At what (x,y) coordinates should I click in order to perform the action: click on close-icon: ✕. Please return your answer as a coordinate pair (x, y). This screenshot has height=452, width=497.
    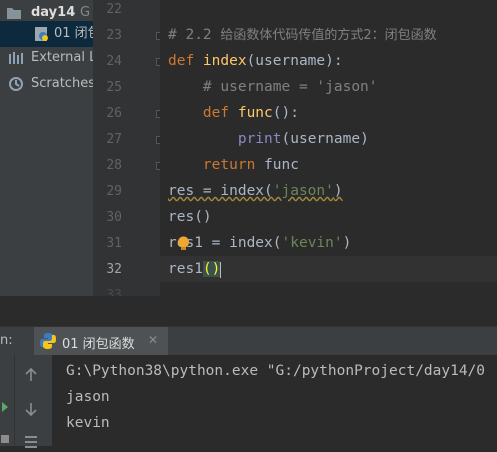
    Looking at the image, I should click on (153, 340).